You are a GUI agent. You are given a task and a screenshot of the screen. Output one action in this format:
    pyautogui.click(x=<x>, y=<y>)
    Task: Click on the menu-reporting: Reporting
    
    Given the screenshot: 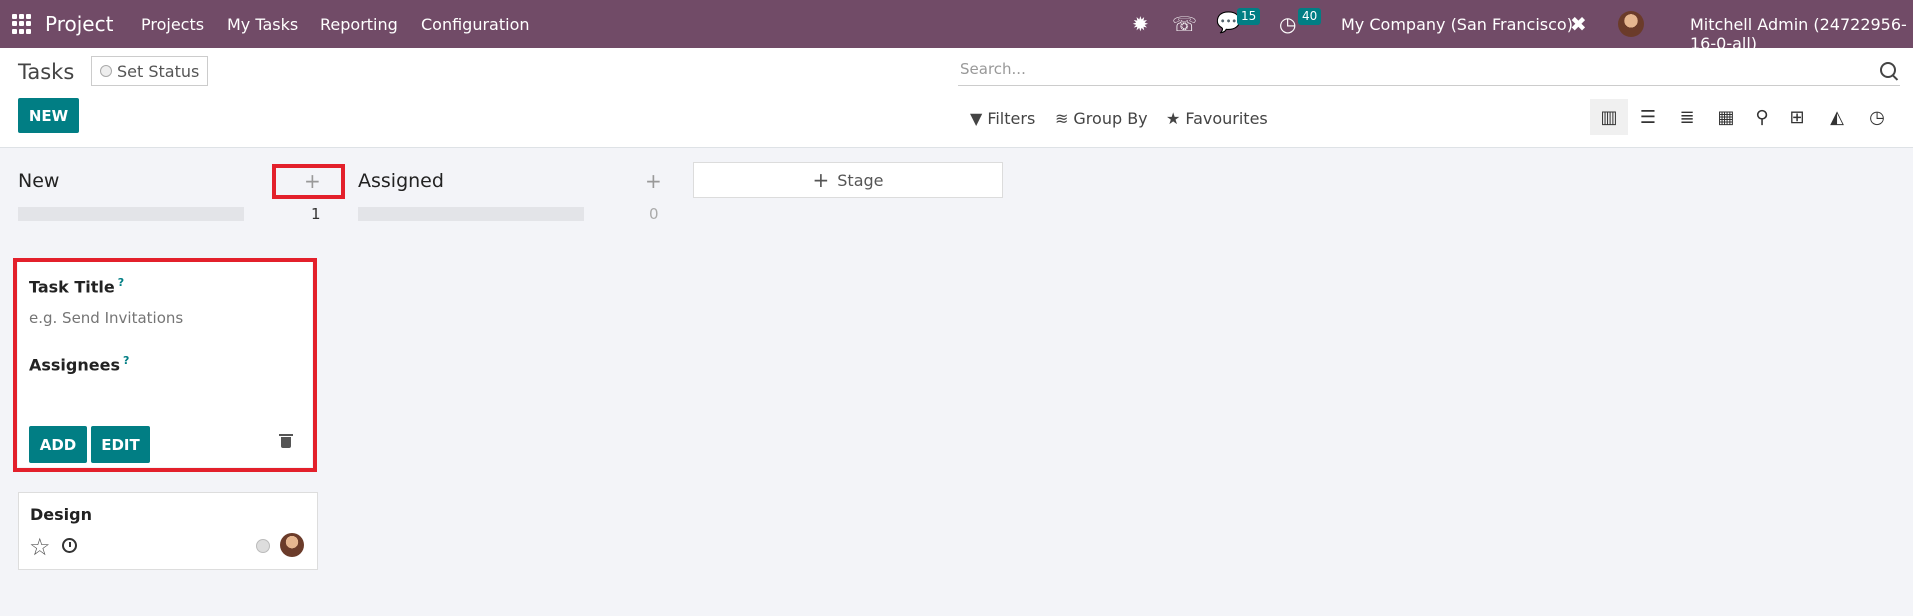 What is the action you would take?
    pyautogui.click(x=359, y=24)
    